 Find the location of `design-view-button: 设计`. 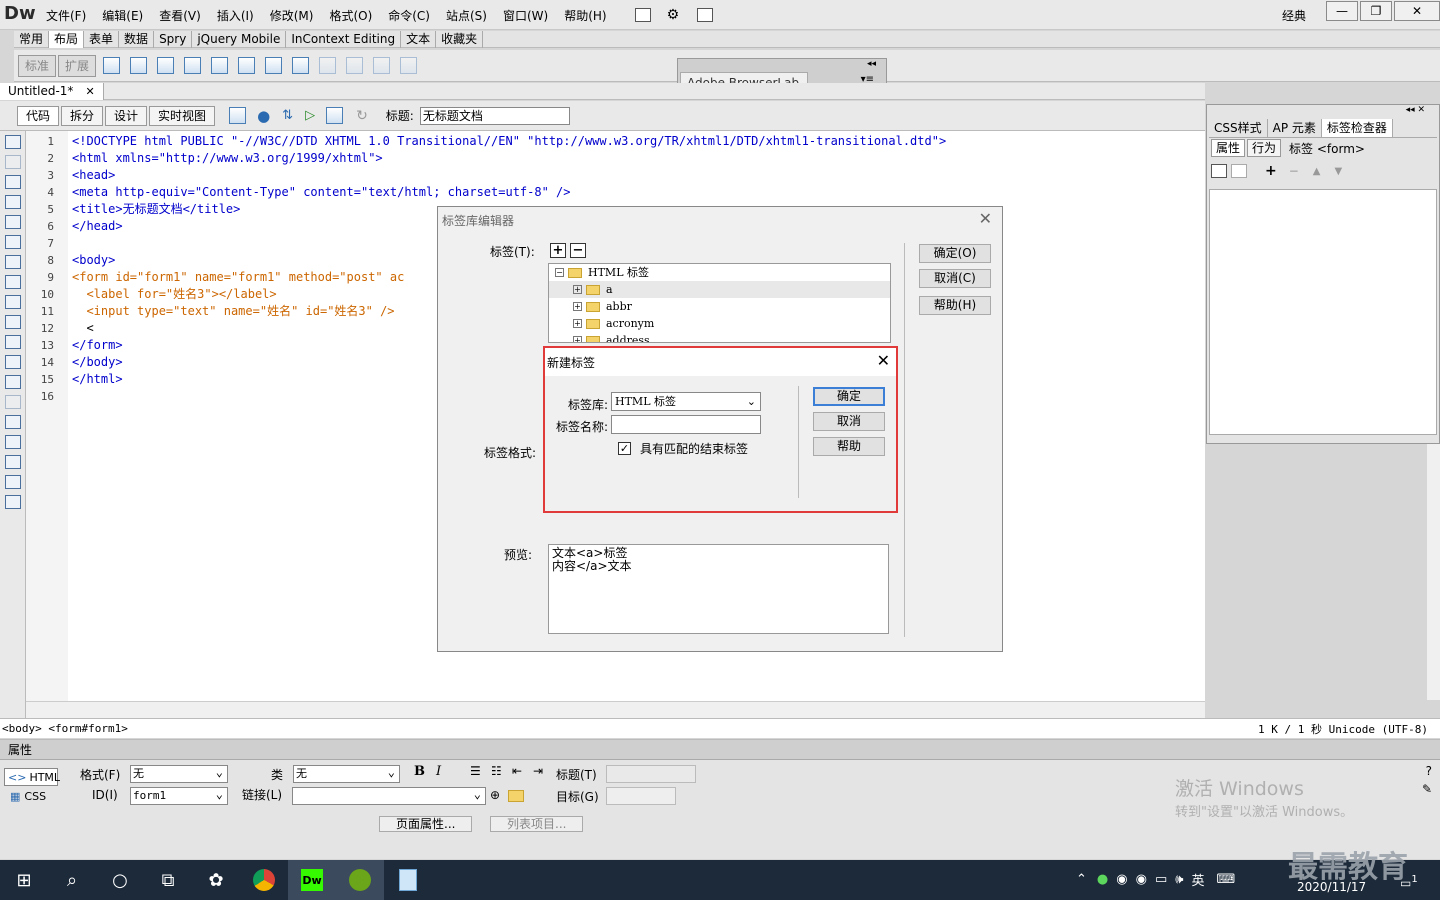

design-view-button: 设计 is located at coordinates (126, 115).